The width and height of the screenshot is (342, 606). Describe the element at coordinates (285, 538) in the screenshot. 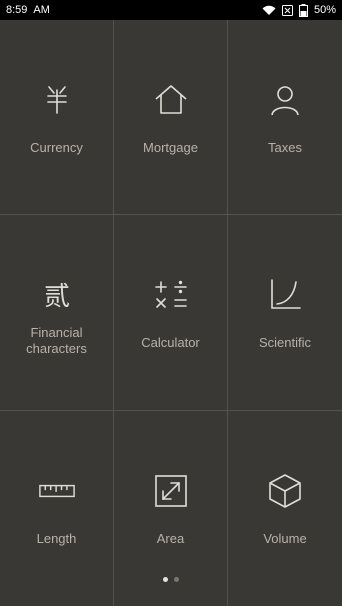

I see `tile-label: Volume` at that location.